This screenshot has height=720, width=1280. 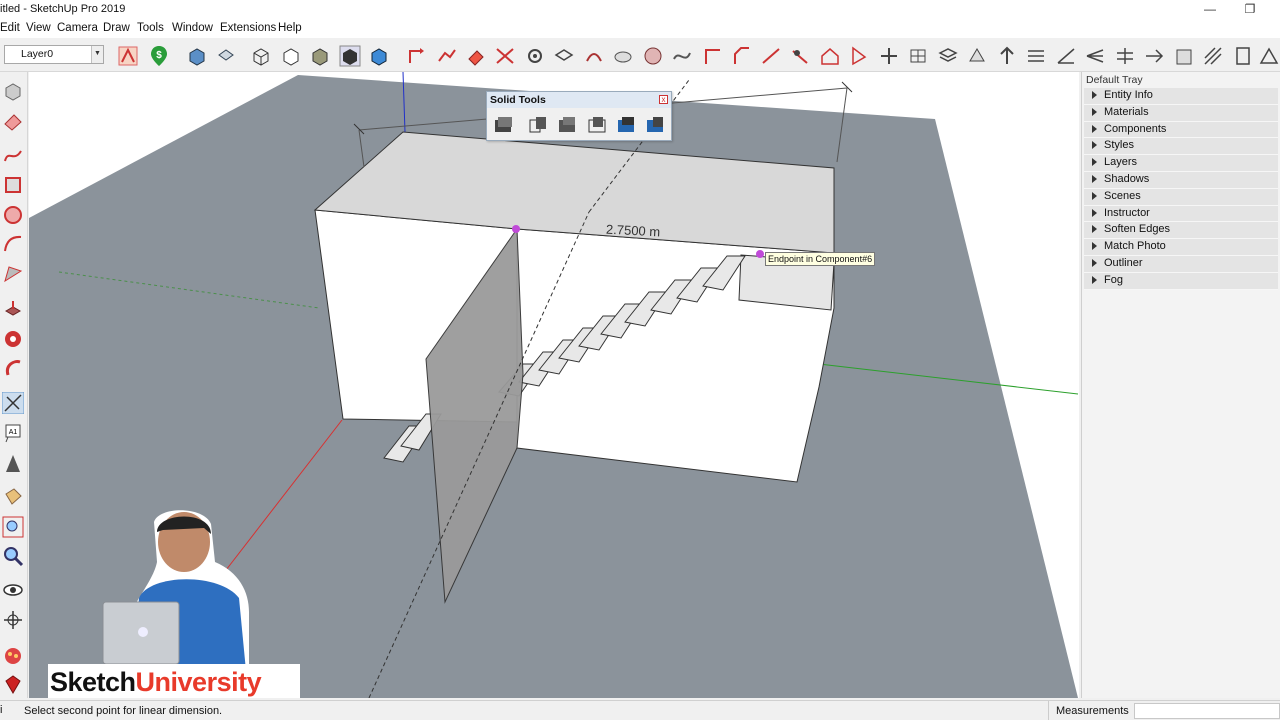 I want to click on info-icon: i, so click(x=1, y=710).